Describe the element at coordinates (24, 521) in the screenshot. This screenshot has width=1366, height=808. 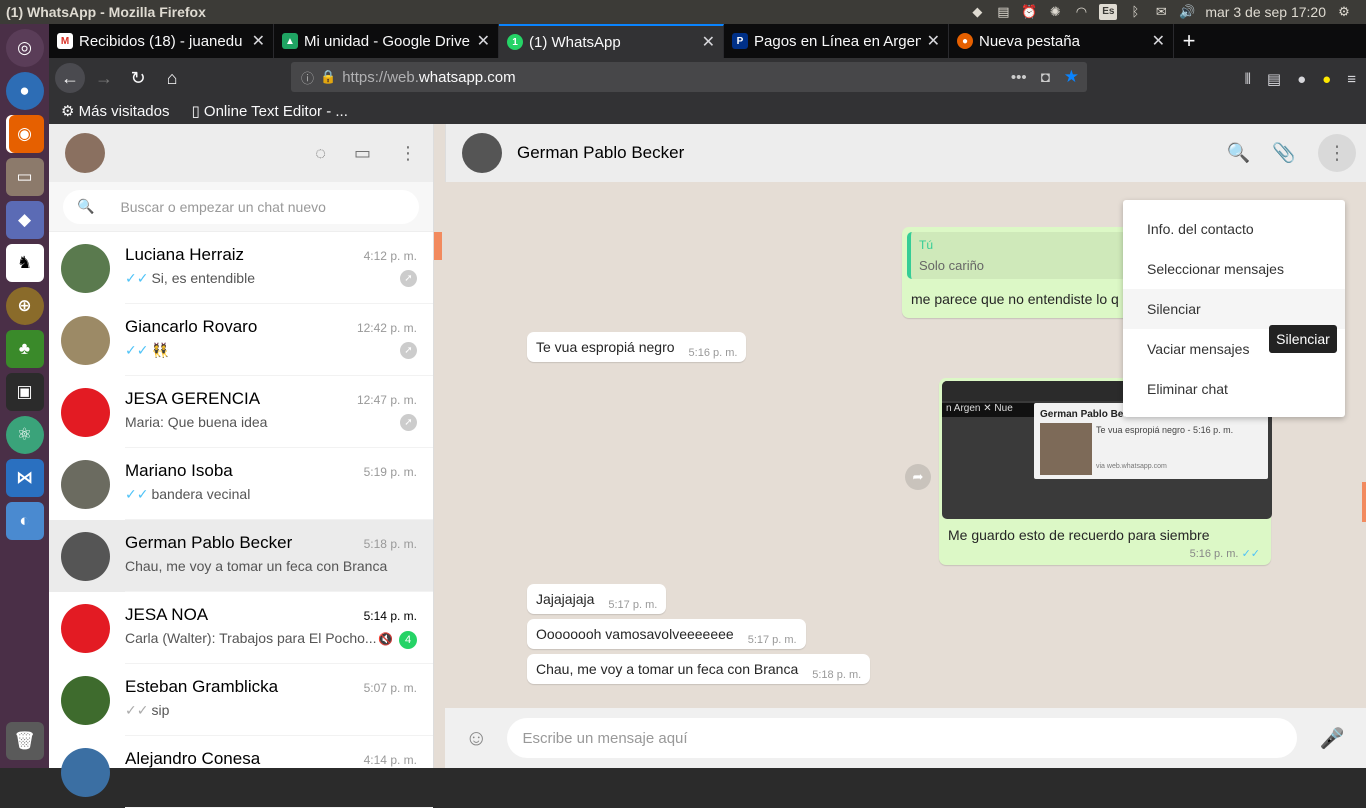
I see `app-icon: ◐` at that location.